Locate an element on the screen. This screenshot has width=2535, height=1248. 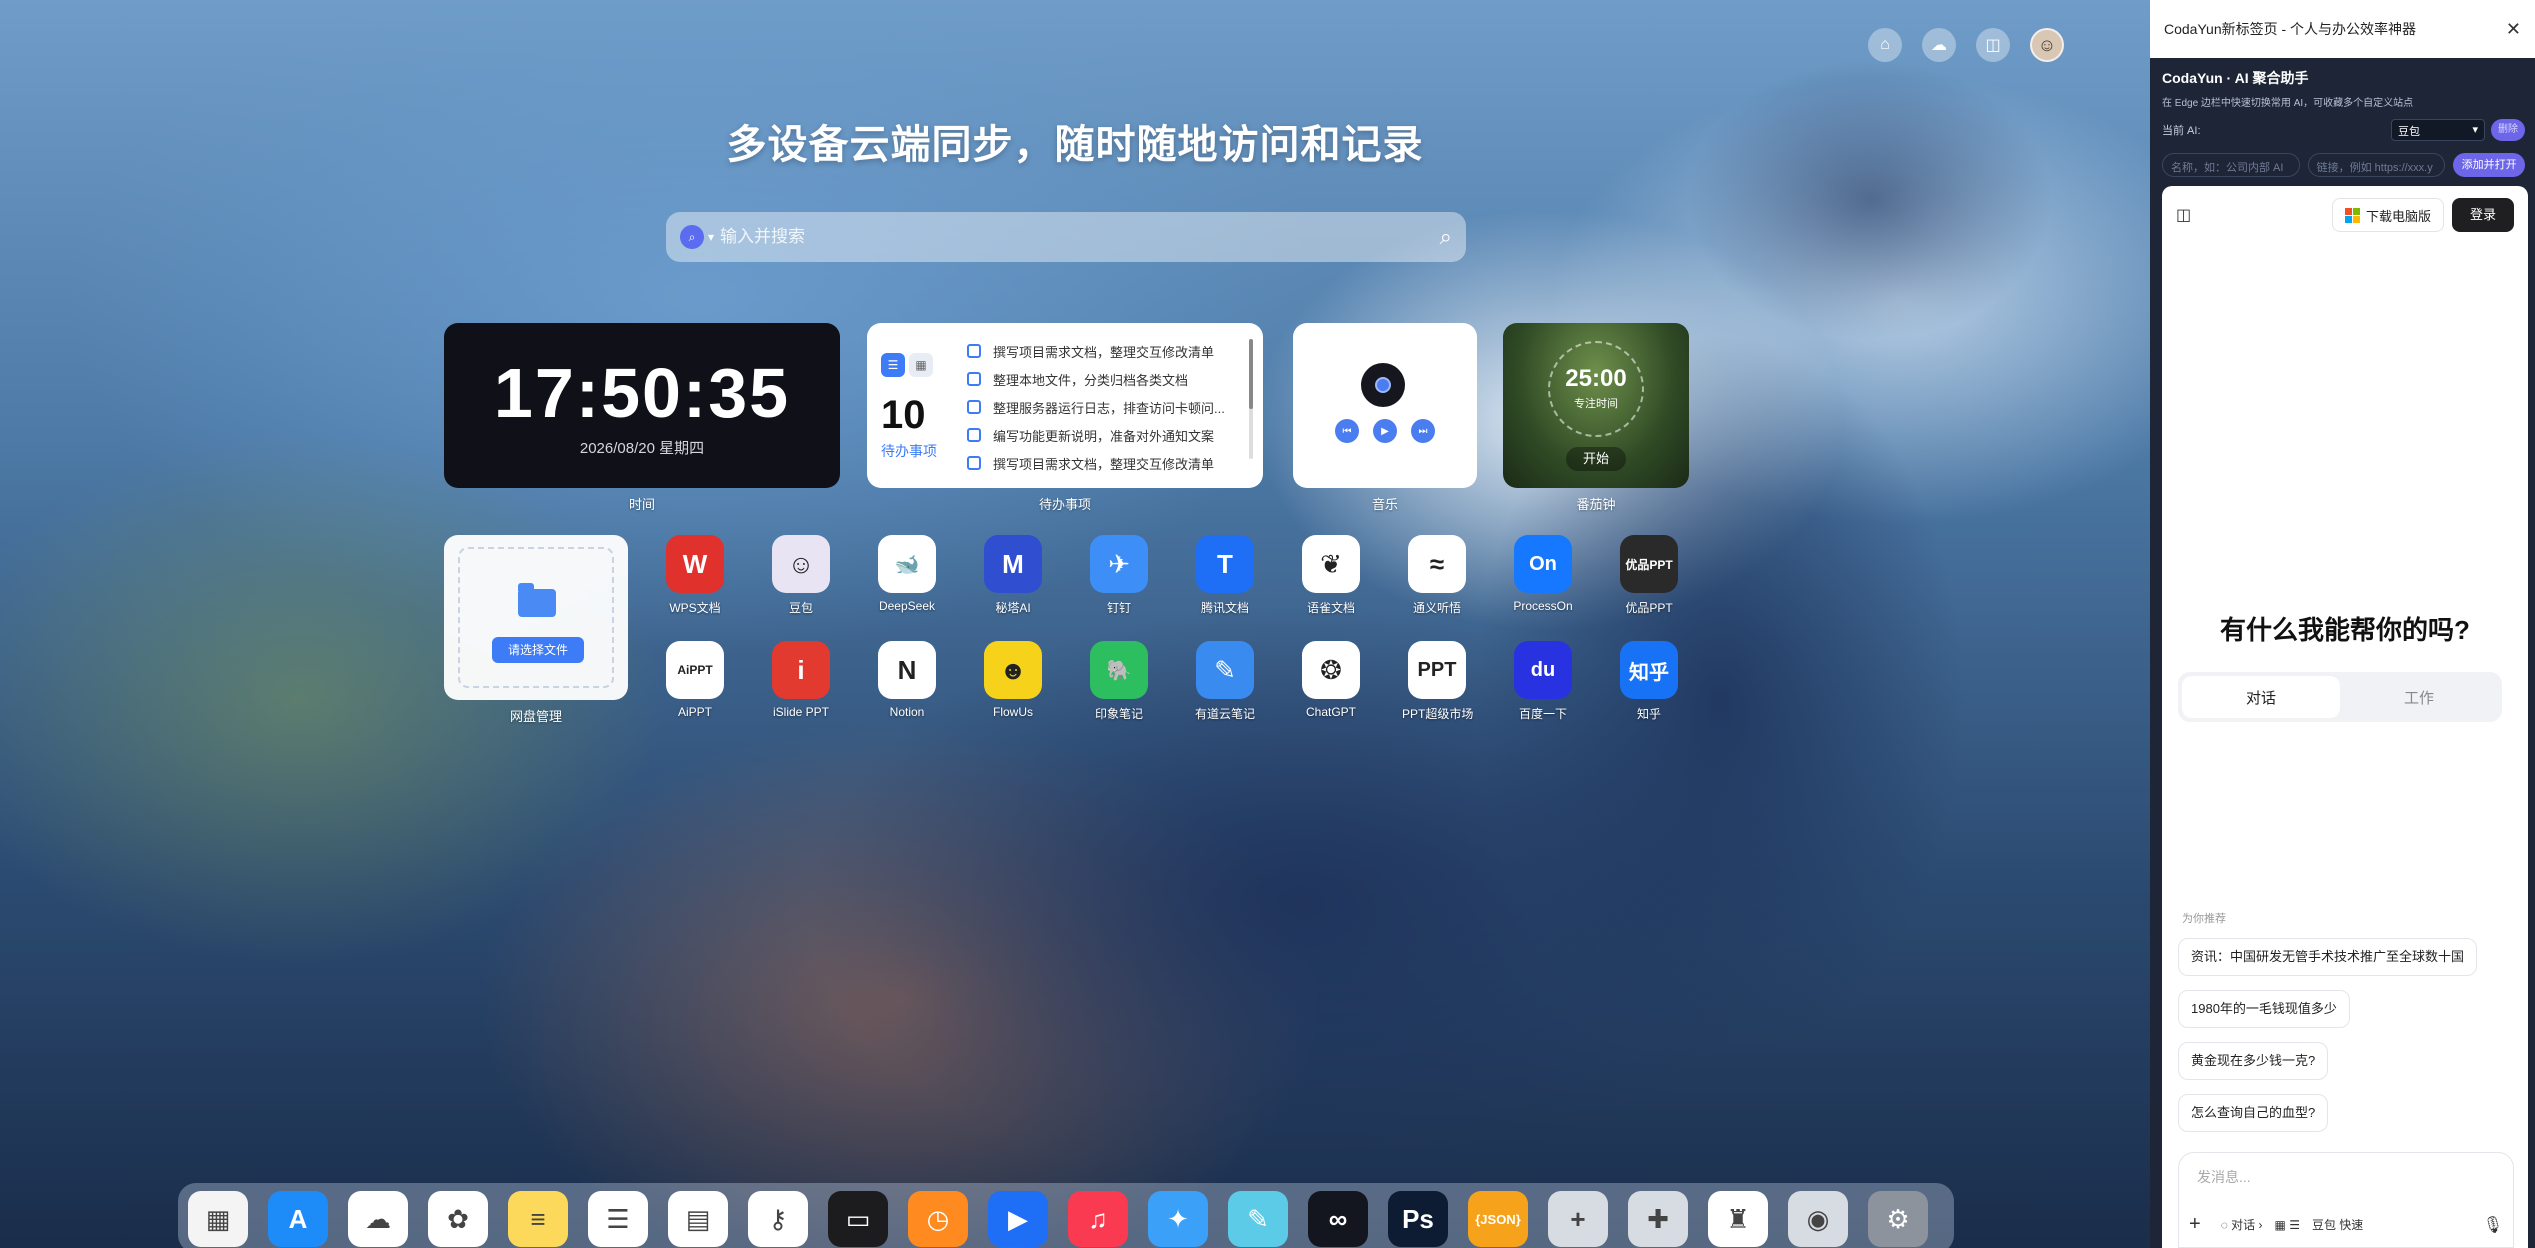
disk-widget: 请选择文件 is located at coordinates (536, 617).